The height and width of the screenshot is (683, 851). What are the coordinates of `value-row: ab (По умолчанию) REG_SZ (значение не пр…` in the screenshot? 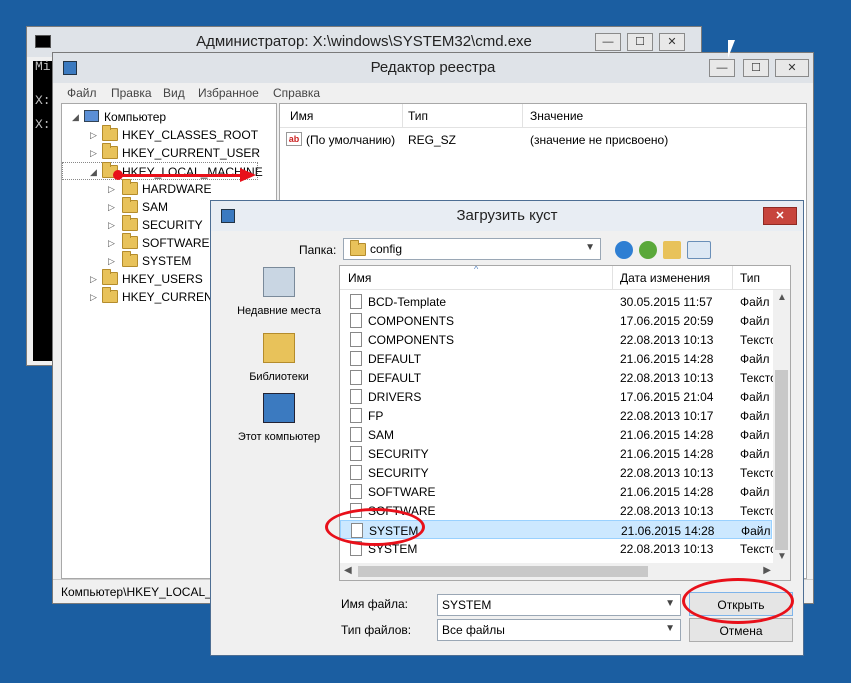 It's located at (543, 140).